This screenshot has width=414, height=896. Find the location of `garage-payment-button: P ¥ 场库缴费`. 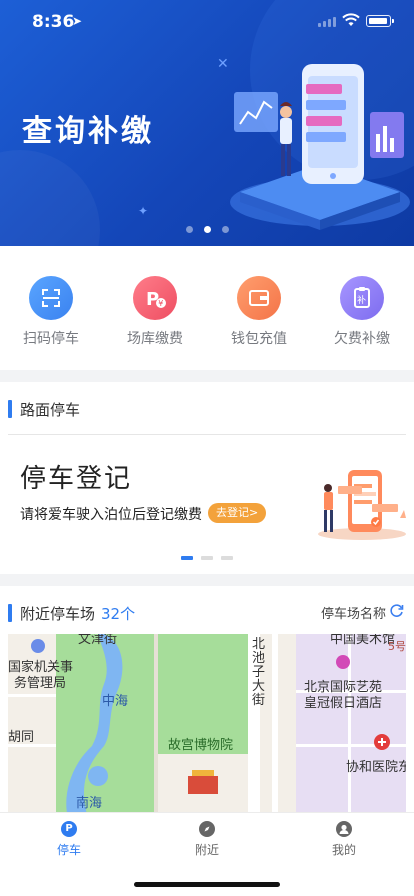

garage-payment-button: P ¥ 场库缴费 is located at coordinates (155, 318).